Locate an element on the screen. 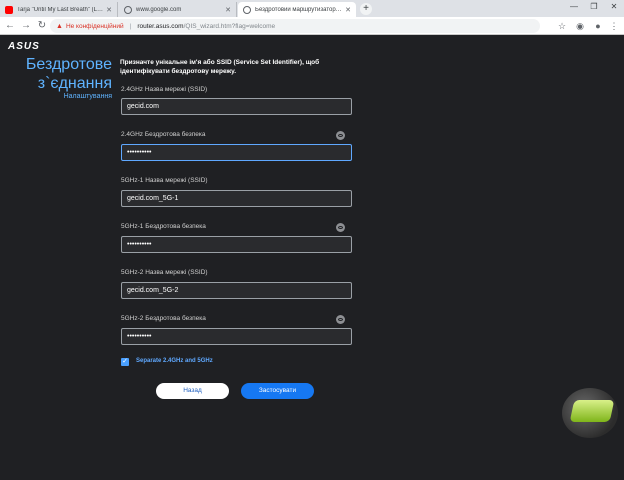 The width and height of the screenshot is (624, 480). asus-logo: ASUS is located at coordinates (24, 46).